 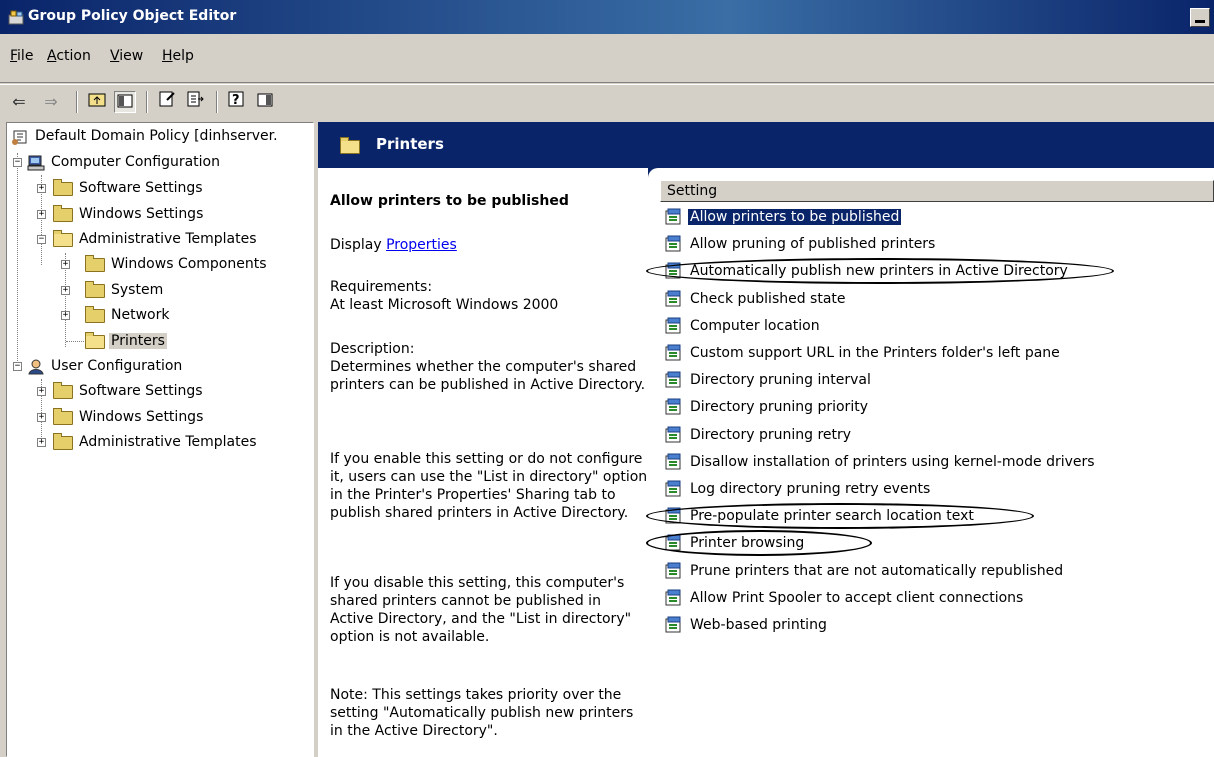 I want to click on setting-row-directory-pruning-interval: Directory pruning interval, so click(x=768, y=380).